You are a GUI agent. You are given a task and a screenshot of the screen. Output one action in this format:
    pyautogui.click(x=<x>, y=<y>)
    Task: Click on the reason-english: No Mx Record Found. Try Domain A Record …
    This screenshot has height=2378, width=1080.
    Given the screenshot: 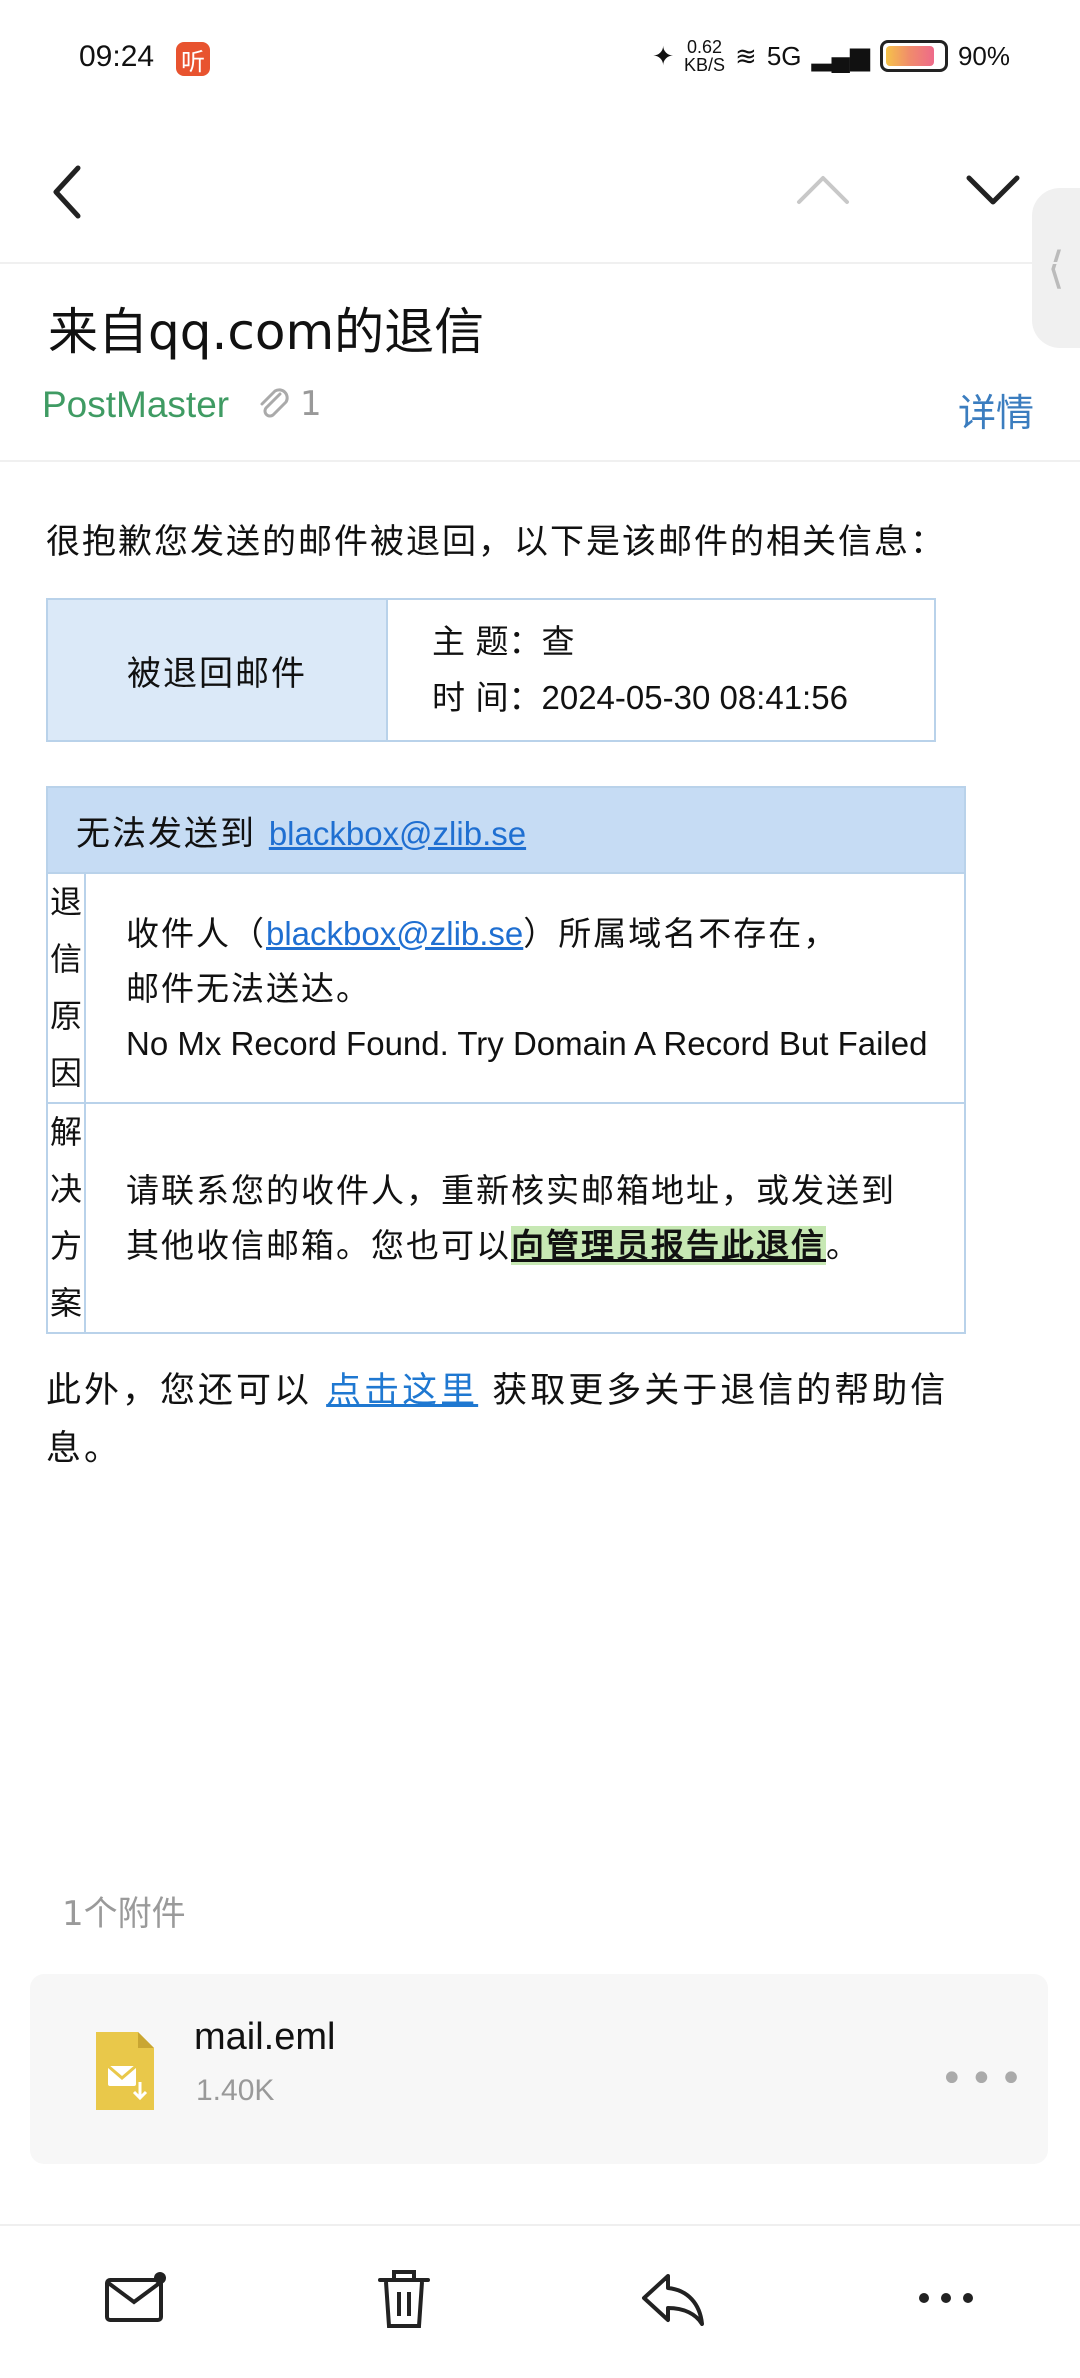 What is the action you would take?
    pyautogui.click(x=527, y=1043)
    